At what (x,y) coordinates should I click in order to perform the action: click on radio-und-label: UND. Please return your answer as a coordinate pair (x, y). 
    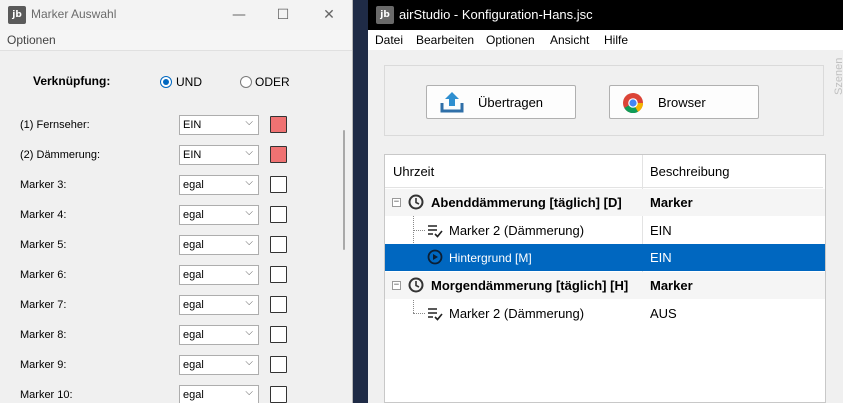
    Looking at the image, I should click on (189, 82).